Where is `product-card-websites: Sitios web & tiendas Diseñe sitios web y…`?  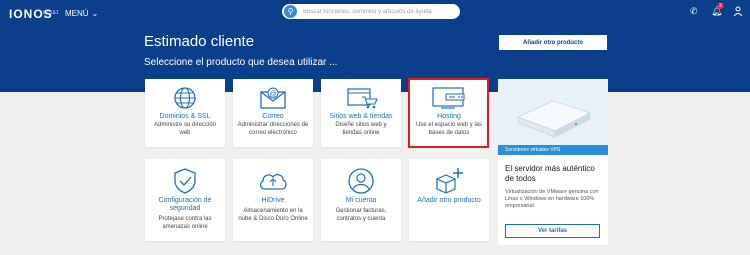 product-card-websites: Sitios web & tiendas Diseñe sitios web y… is located at coordinates (361, 113).